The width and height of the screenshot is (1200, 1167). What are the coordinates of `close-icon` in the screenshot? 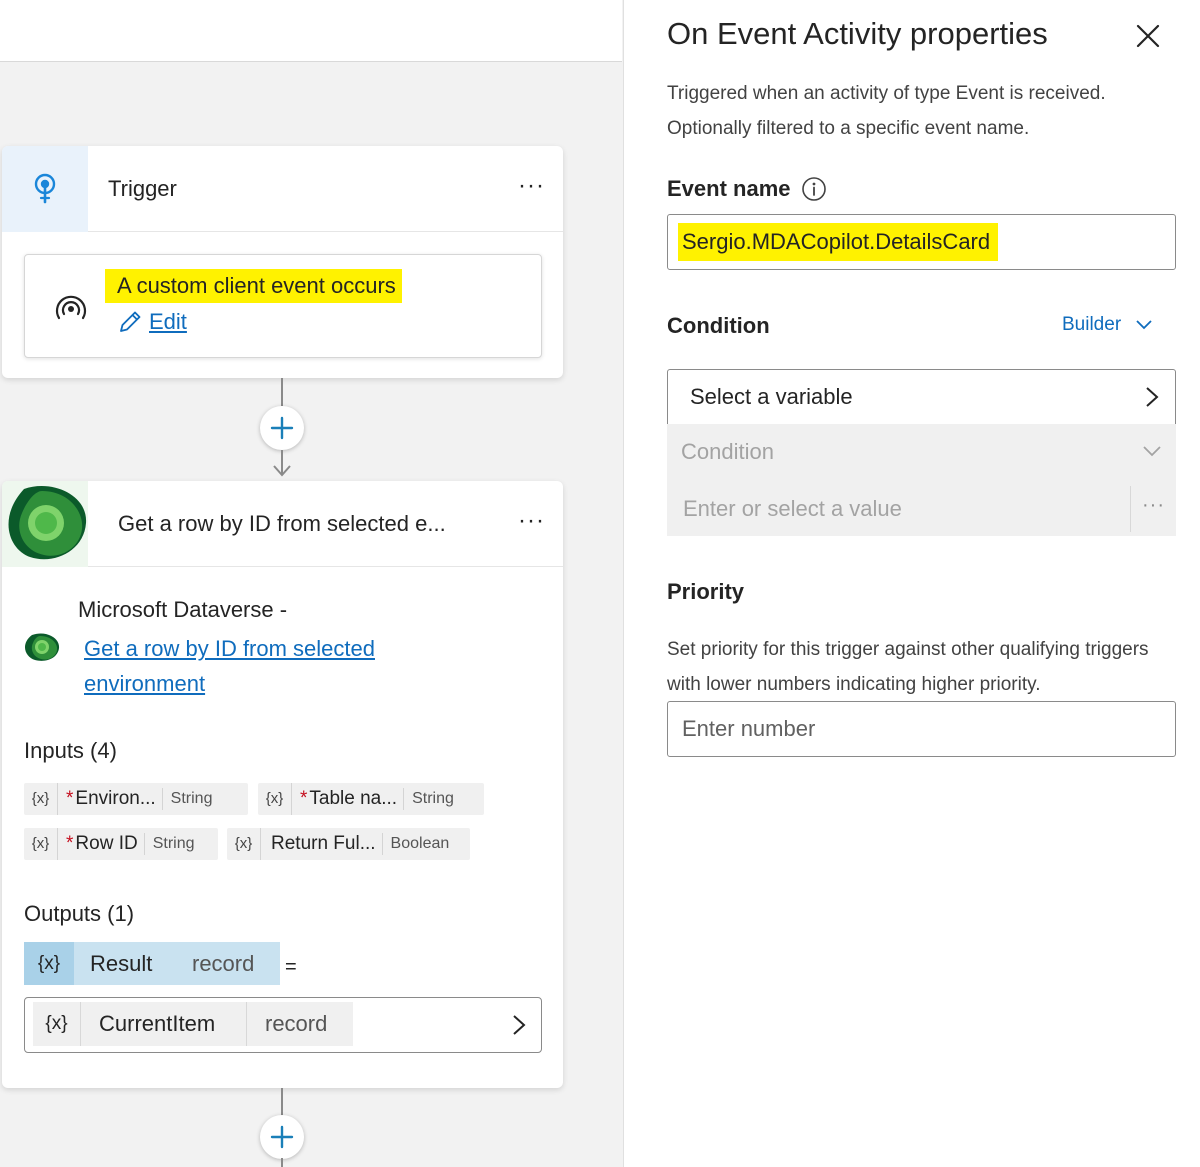 It's located at (1148, 36).